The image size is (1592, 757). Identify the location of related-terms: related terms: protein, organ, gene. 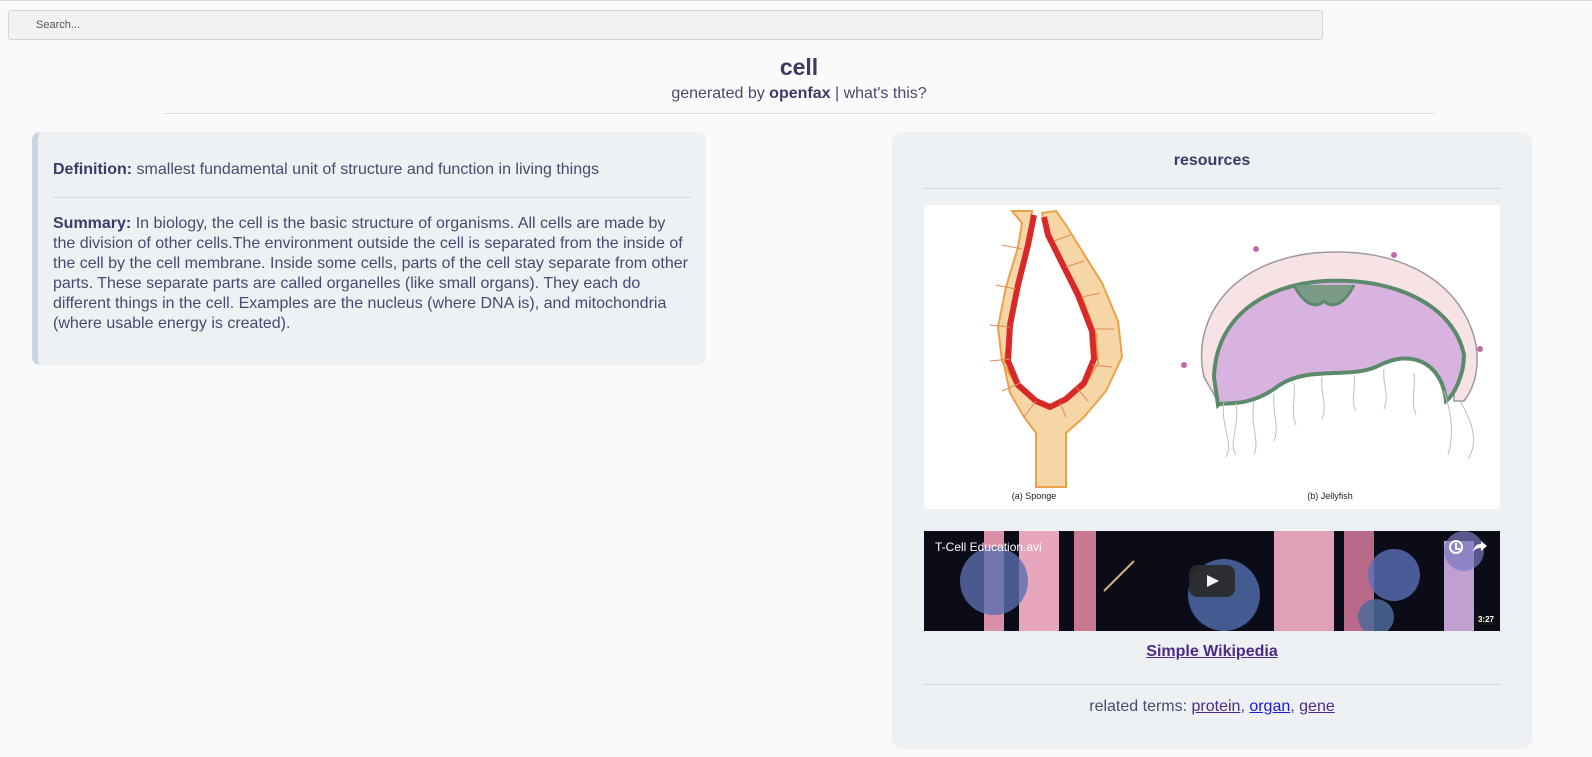
(1212, 706).